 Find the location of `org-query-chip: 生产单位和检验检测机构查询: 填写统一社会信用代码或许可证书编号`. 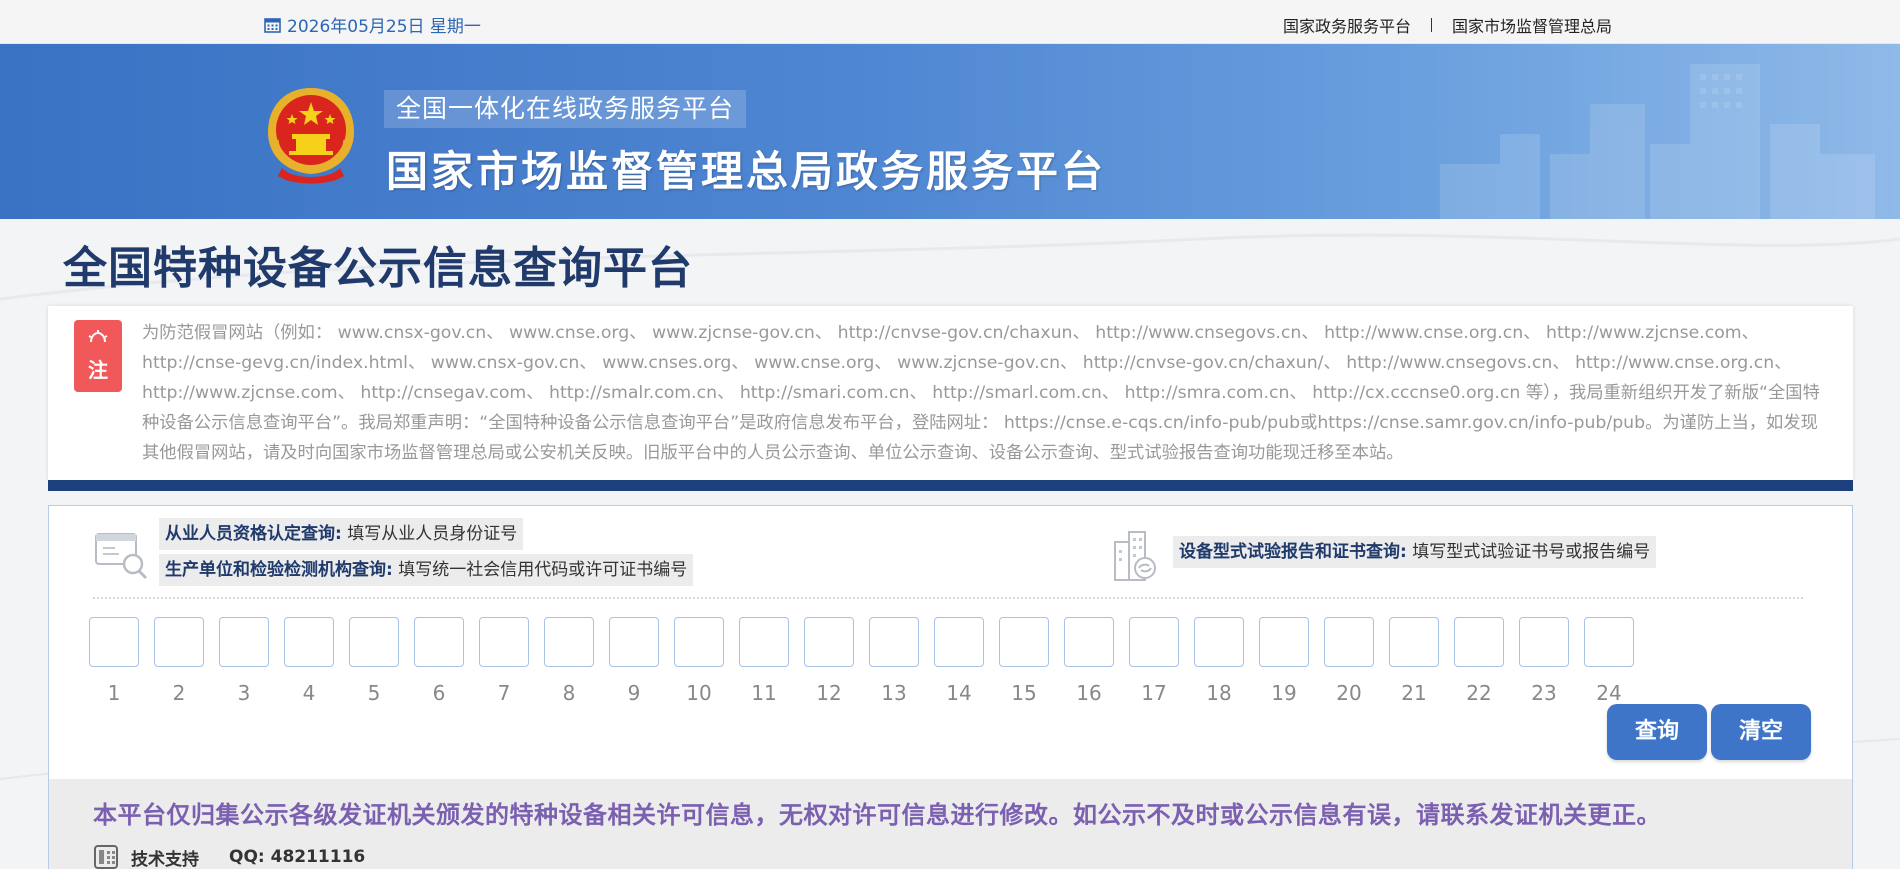

org-query-chip: 生产单位和检验检测机构查询: 填写统一社会信用代码或许可证书编号 is located at coordinates (426, 570).